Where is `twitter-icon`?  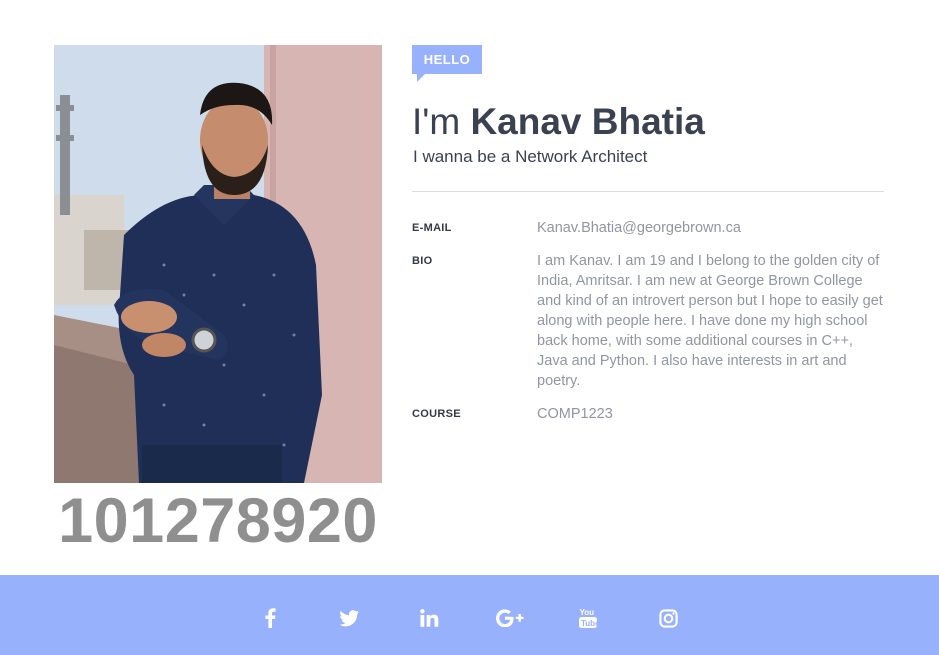
twitter-icon is located at coordinates (349, 618).